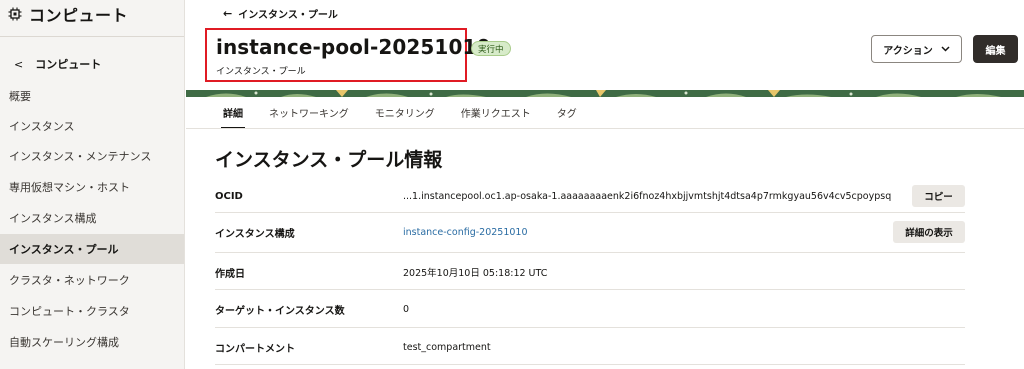 This screenshot has width=1024, height=369. I want to click on tab-monitoring: モニタリング, so click(405, 112).